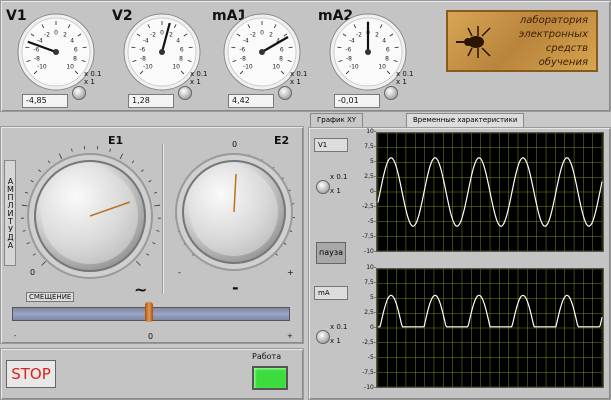  Describe the element at coordinates (262, 57) in the screenshot. I see `meter-ma1: mA1 -10 -8 -6 -4 -2 0 2 4 6 8 10 x 0.1 x 1 4,42` at that location.